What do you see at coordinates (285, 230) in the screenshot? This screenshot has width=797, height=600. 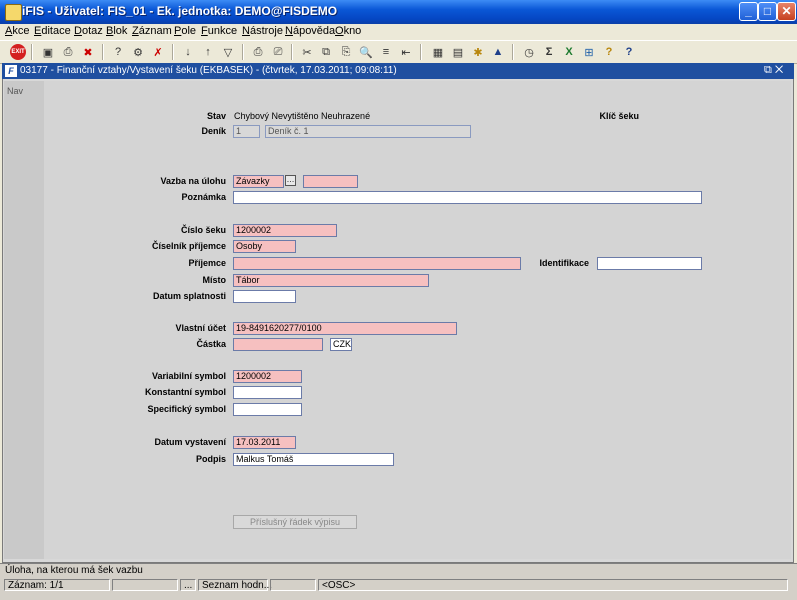 I see `cislo-seku-field: 1200002` at bounding box center [285, 230].